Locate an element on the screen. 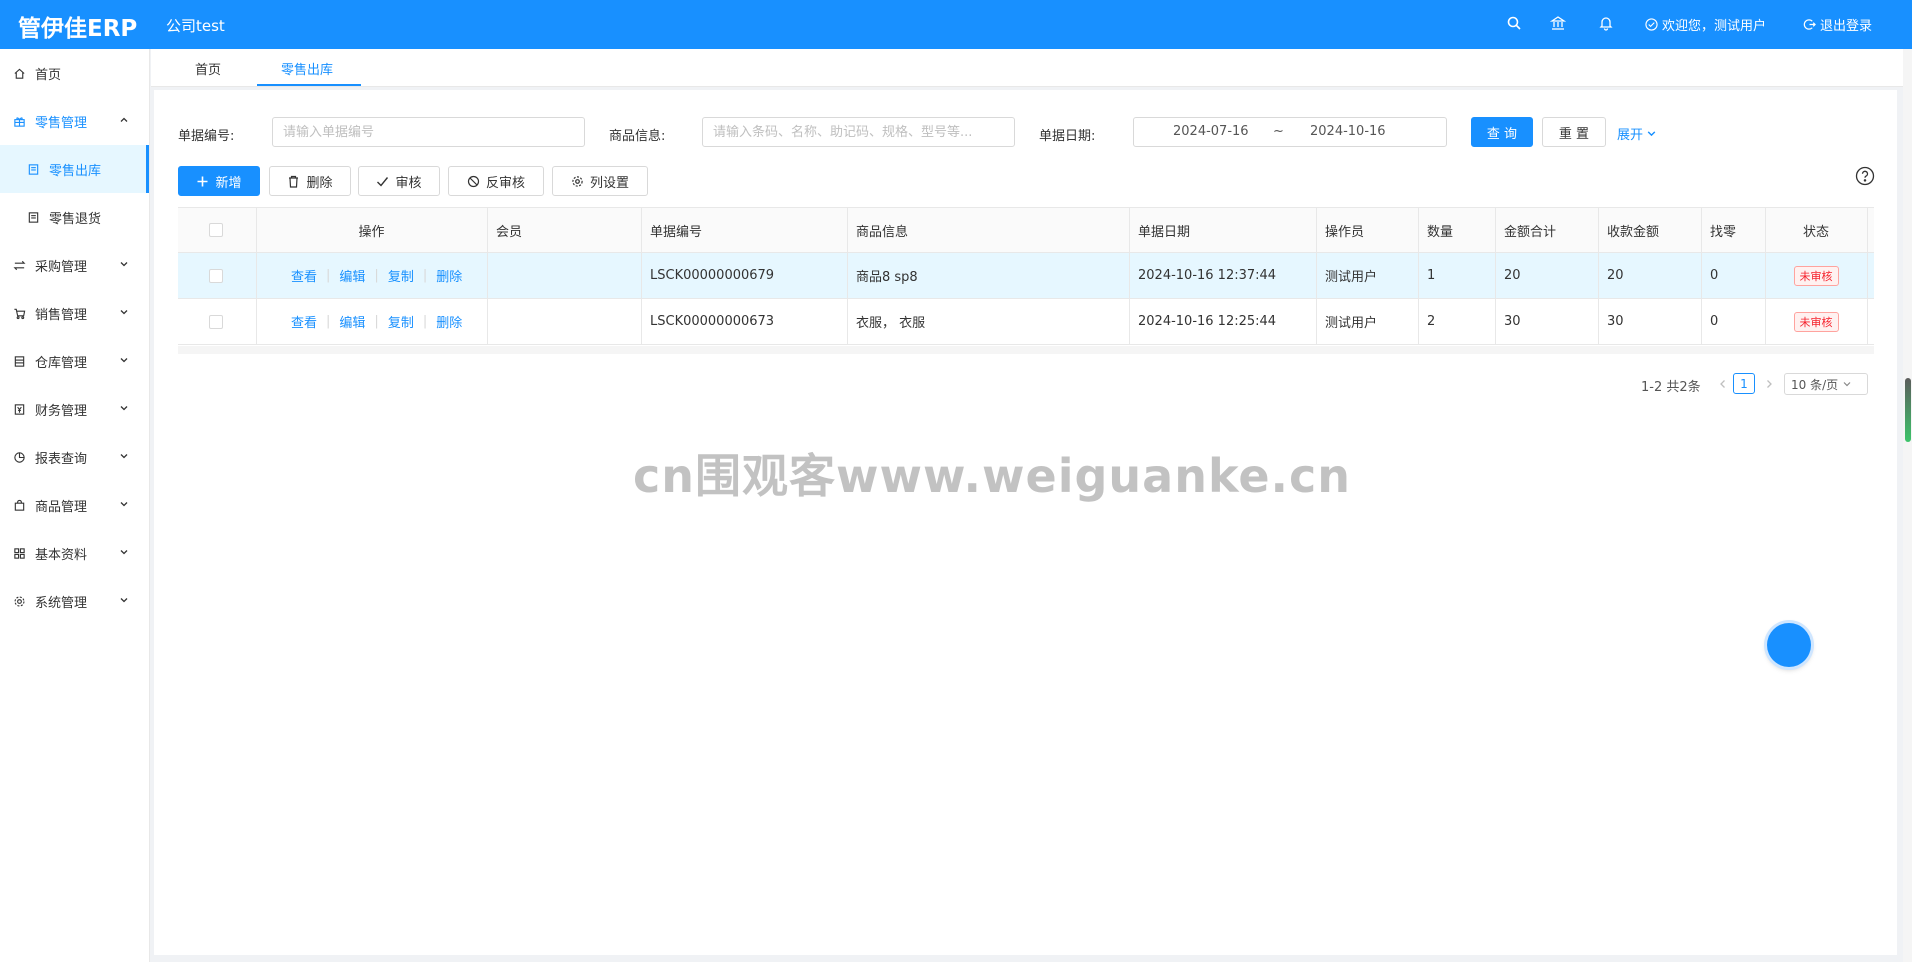  sidebar-item-home: 首页 is located at coordinates (74, 73).